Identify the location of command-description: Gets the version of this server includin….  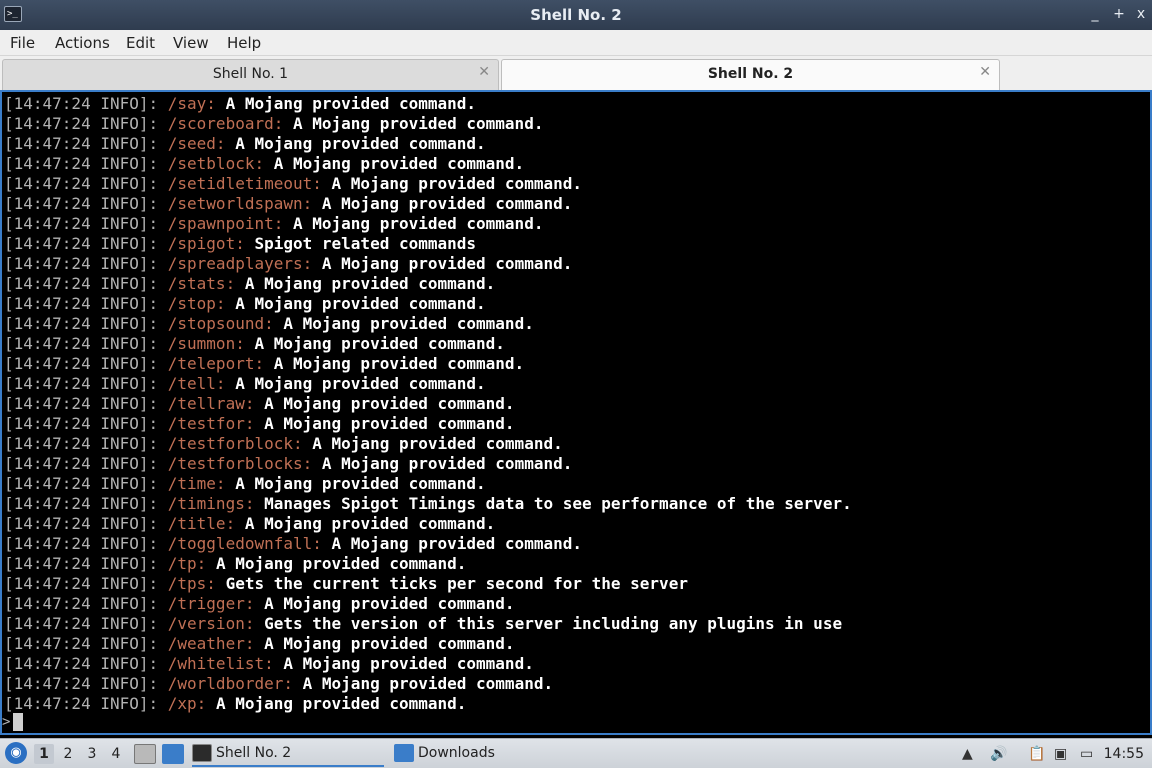
(553, 623).